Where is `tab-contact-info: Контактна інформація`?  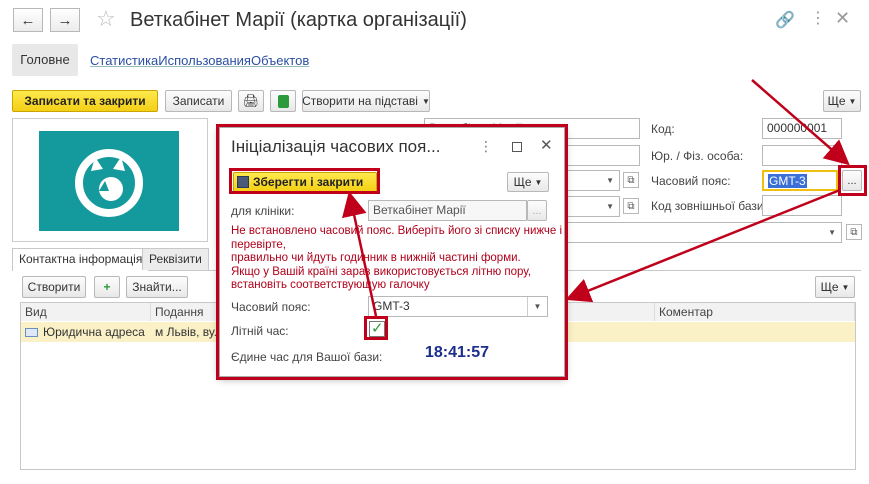 tab-contact-info: Контактна інформація is located at coordinates (81, 259).